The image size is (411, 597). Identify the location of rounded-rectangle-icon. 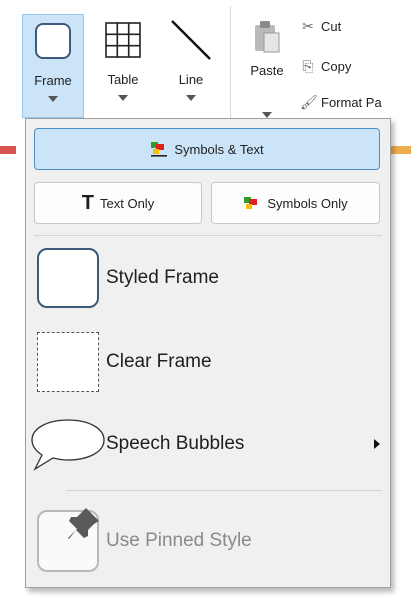
(53, 41).